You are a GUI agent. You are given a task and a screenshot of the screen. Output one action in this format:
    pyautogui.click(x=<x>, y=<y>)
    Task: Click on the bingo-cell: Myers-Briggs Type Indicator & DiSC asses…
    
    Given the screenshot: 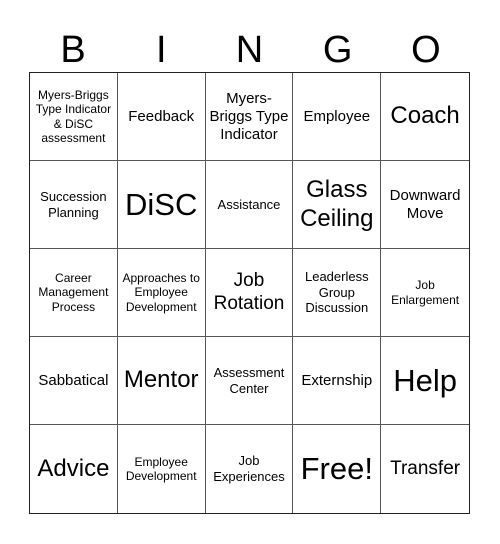 What is the action you would take?
    pyautogui.click(x=74, y=117)
    